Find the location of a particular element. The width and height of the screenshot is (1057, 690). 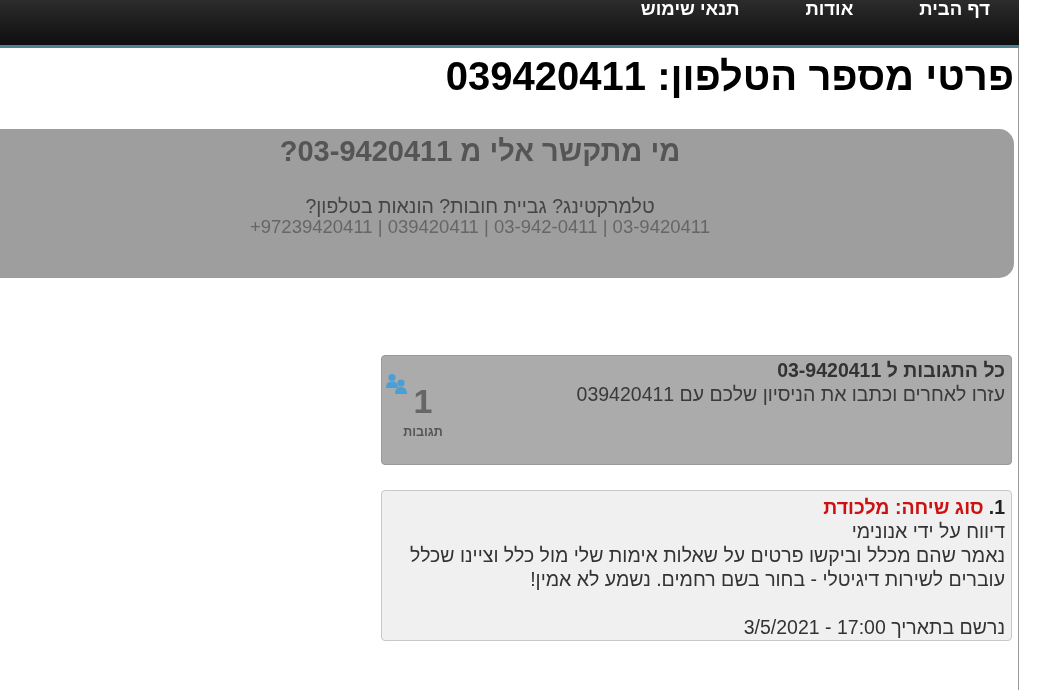

nav-link: אודות is located at coordinates (829, 9).